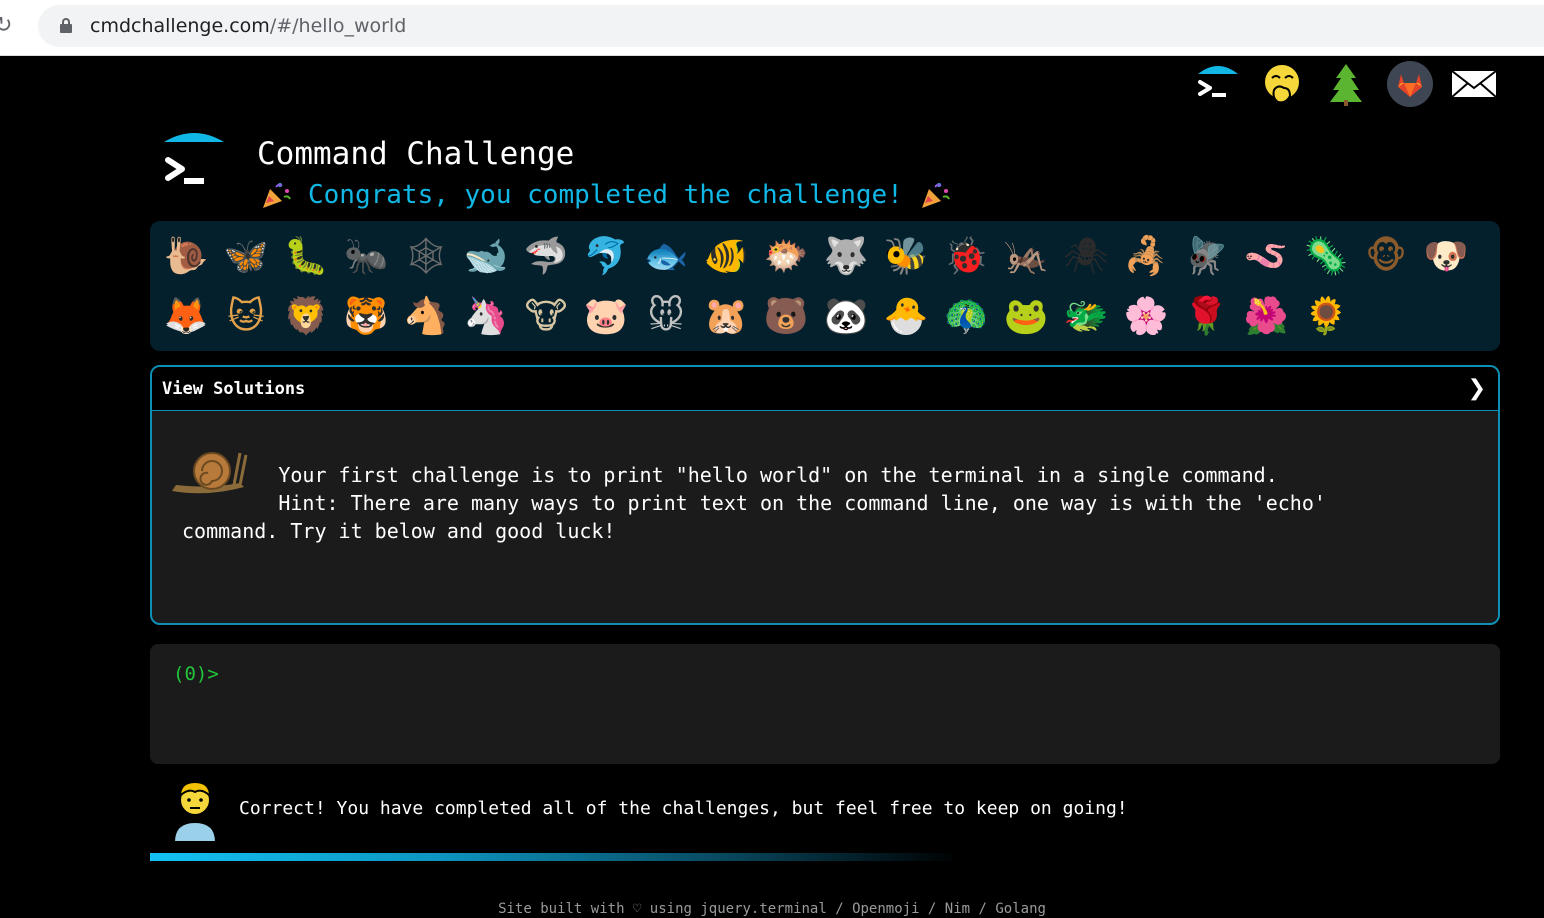  What do you see at coordinates (1474, 84) in the screenshot?
I see `envelope-icon` at bounding box center [1474, 84].